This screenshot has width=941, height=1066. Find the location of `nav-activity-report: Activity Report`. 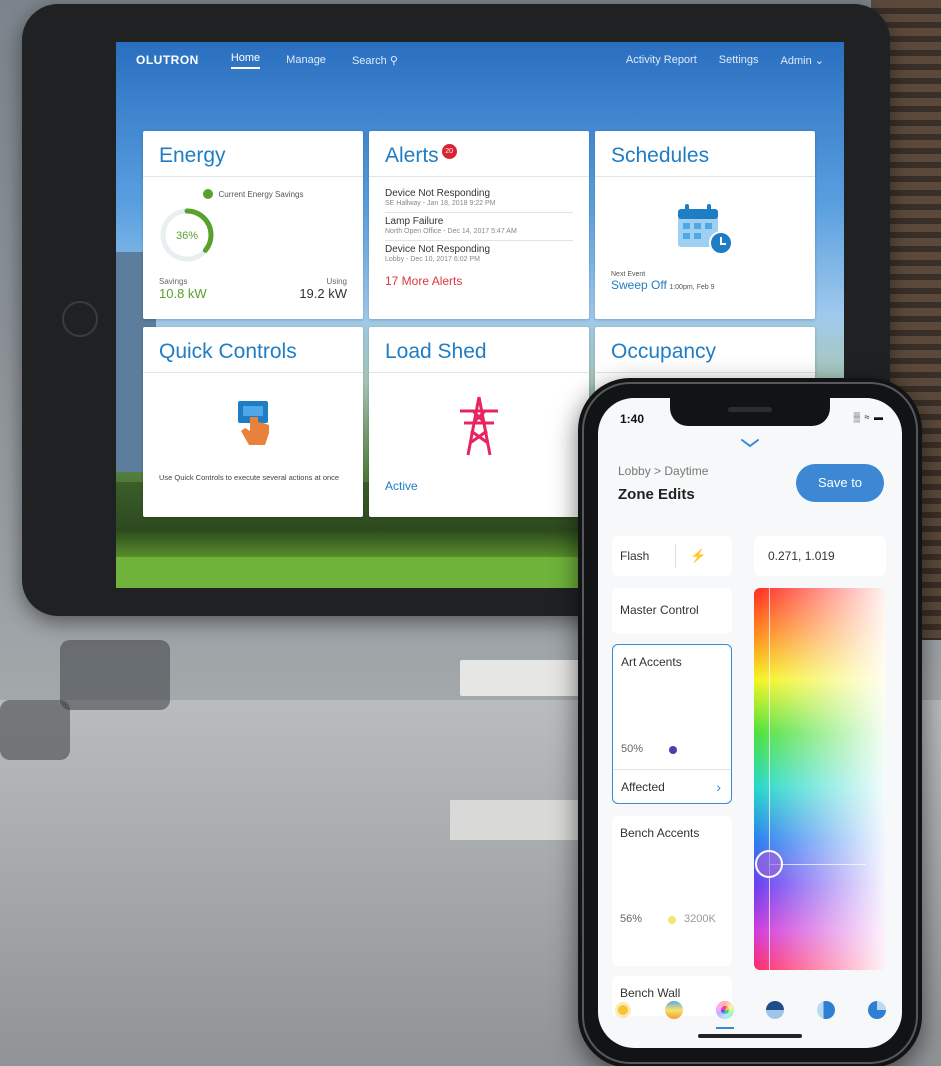

nav-activity-report: Activity Report is located at coordinates (661, 60).